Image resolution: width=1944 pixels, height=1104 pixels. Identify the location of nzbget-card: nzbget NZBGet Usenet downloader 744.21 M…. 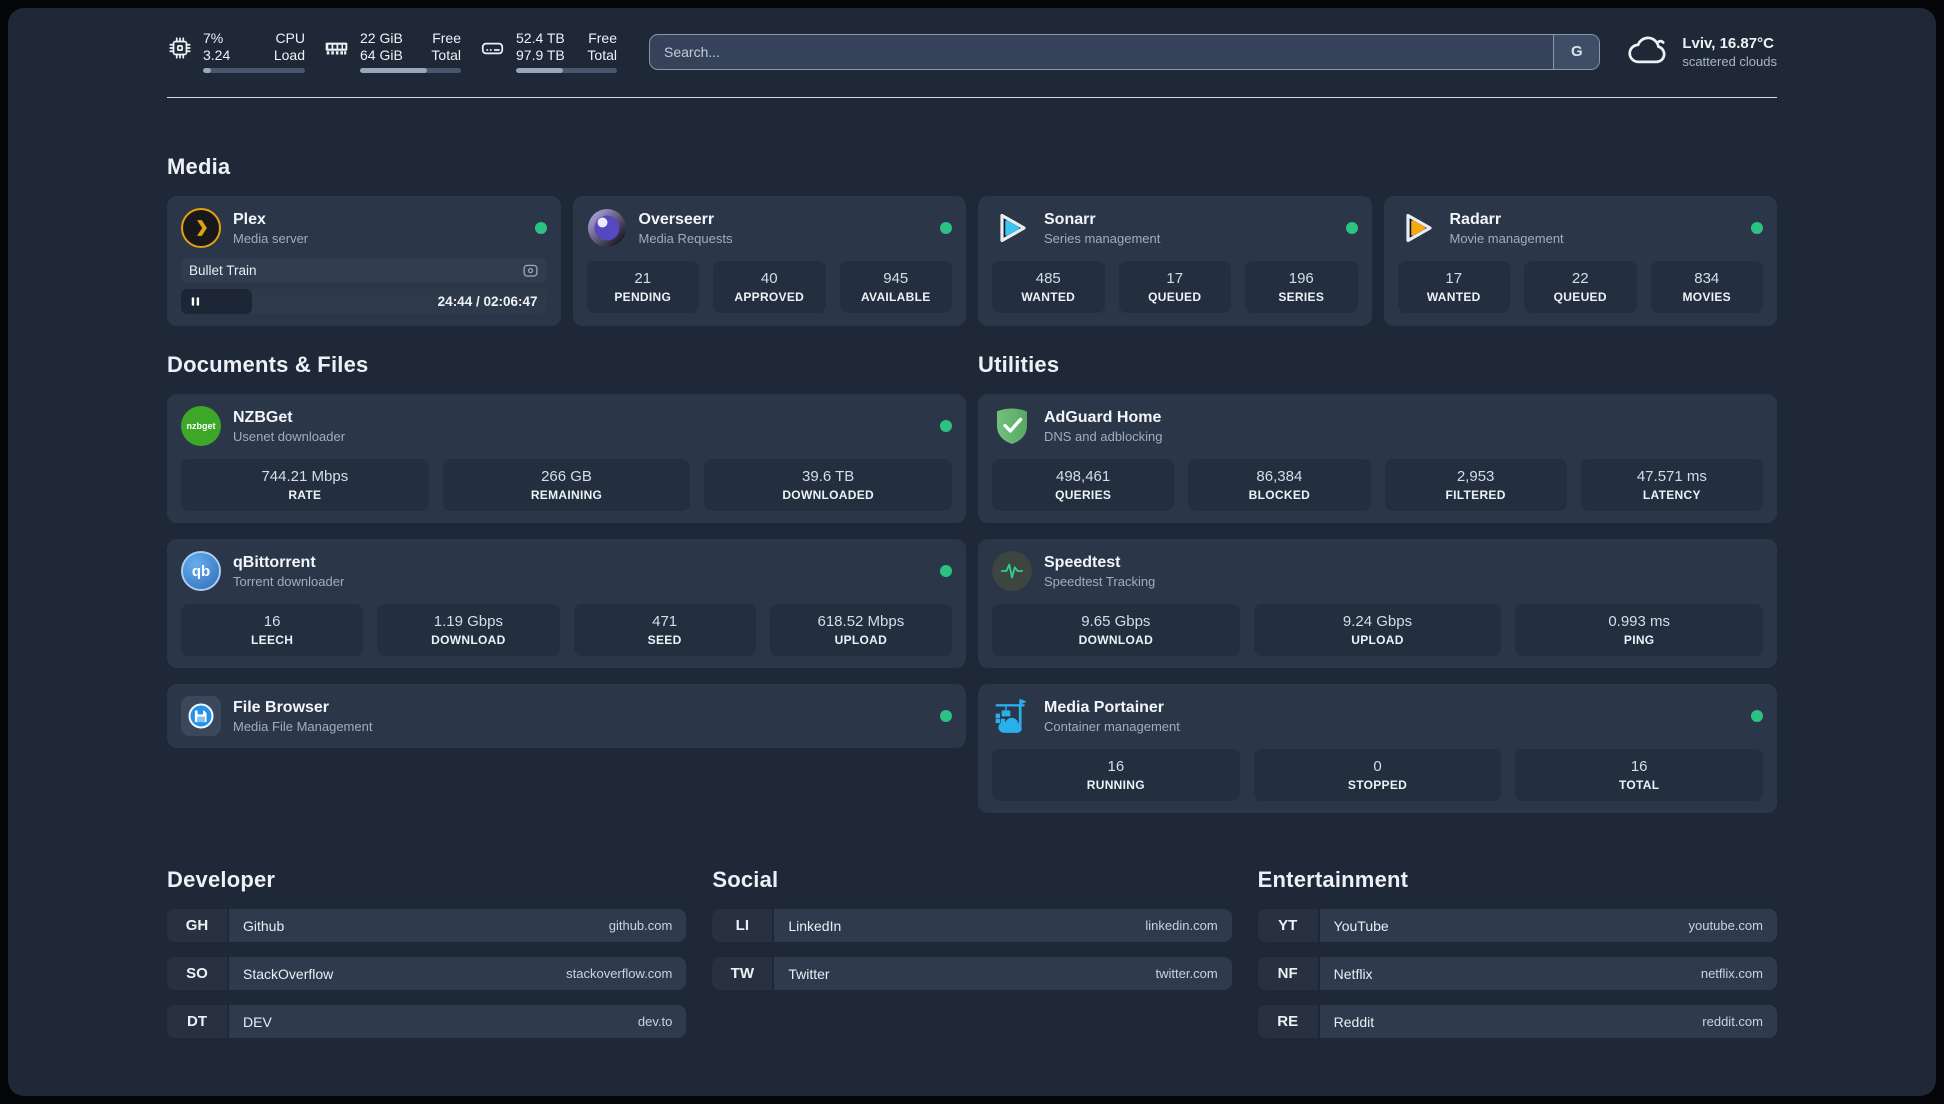
(566, 458).